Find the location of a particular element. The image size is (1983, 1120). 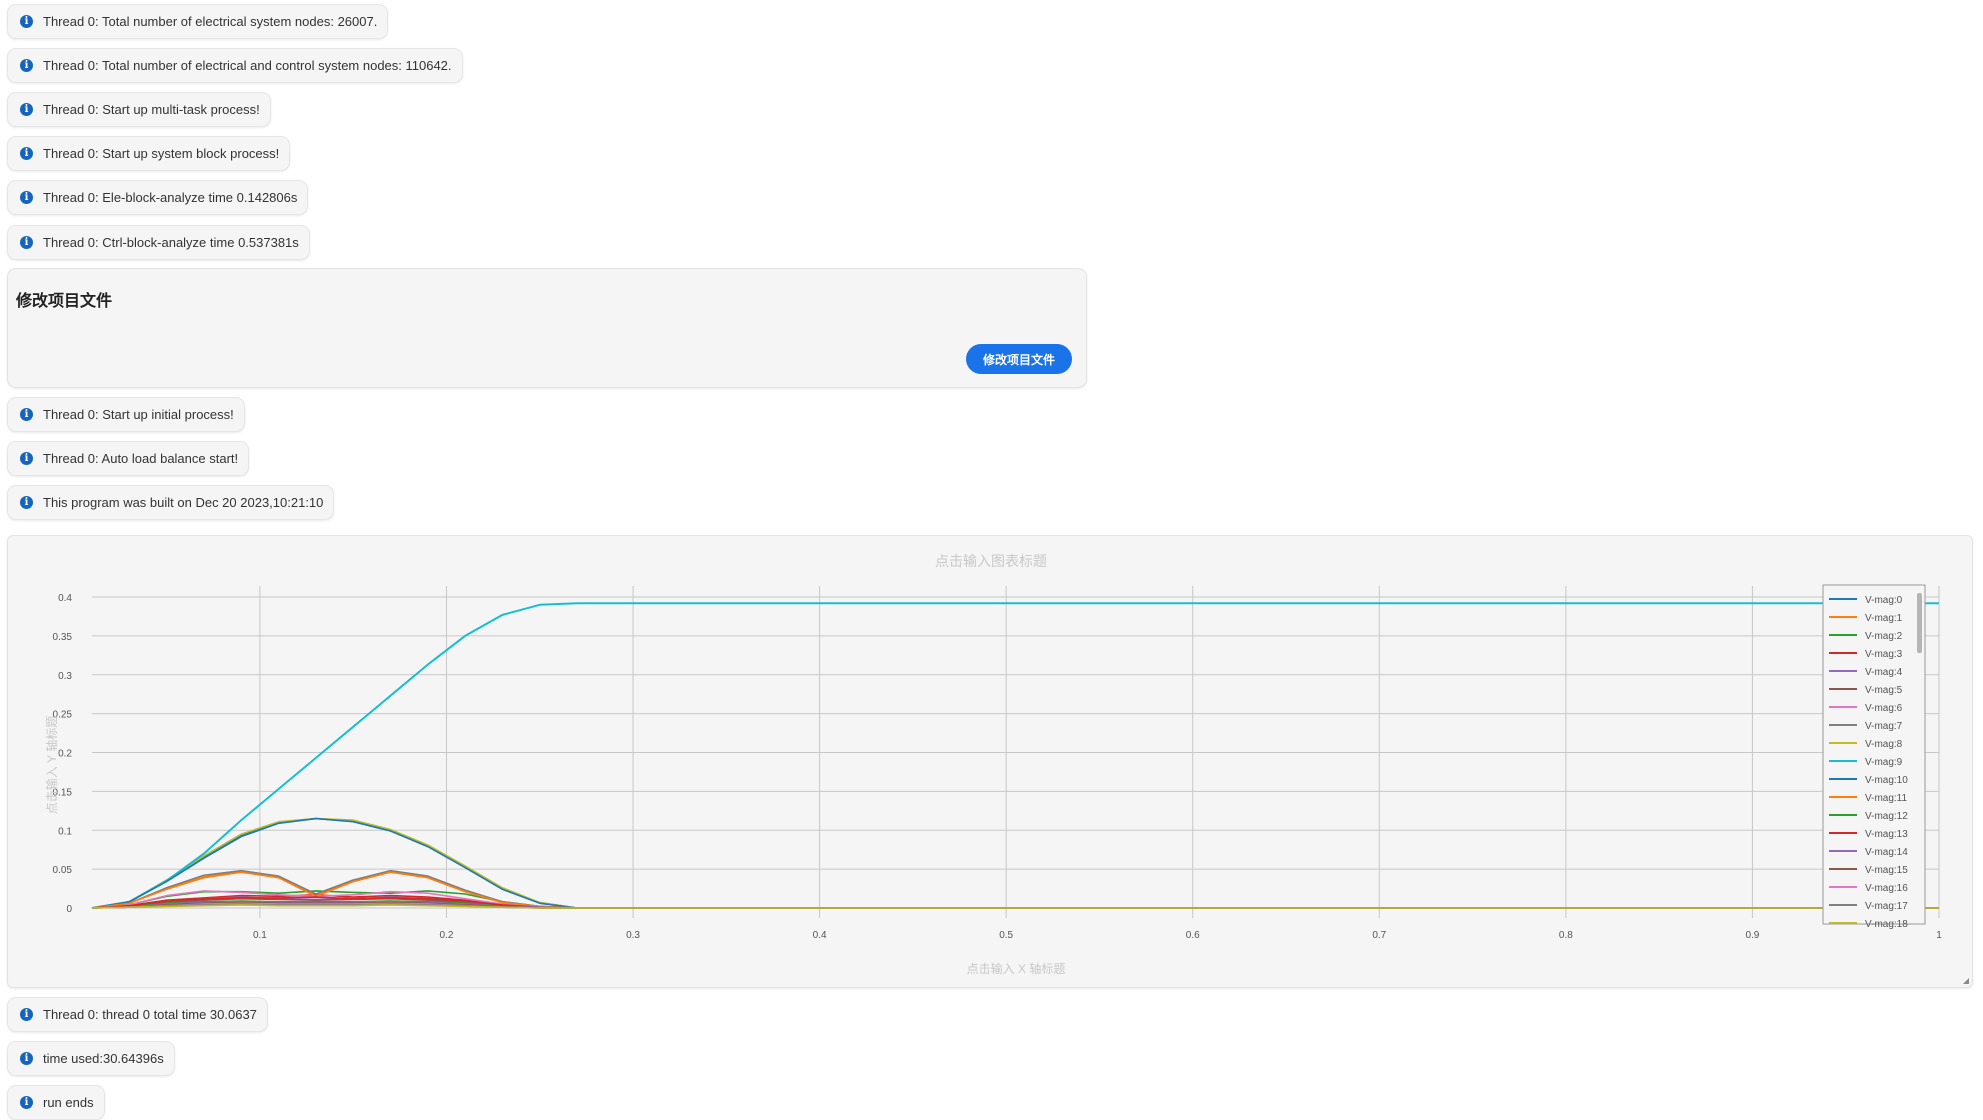

log-notice: i run ends is located at coordinates (56, 1102).